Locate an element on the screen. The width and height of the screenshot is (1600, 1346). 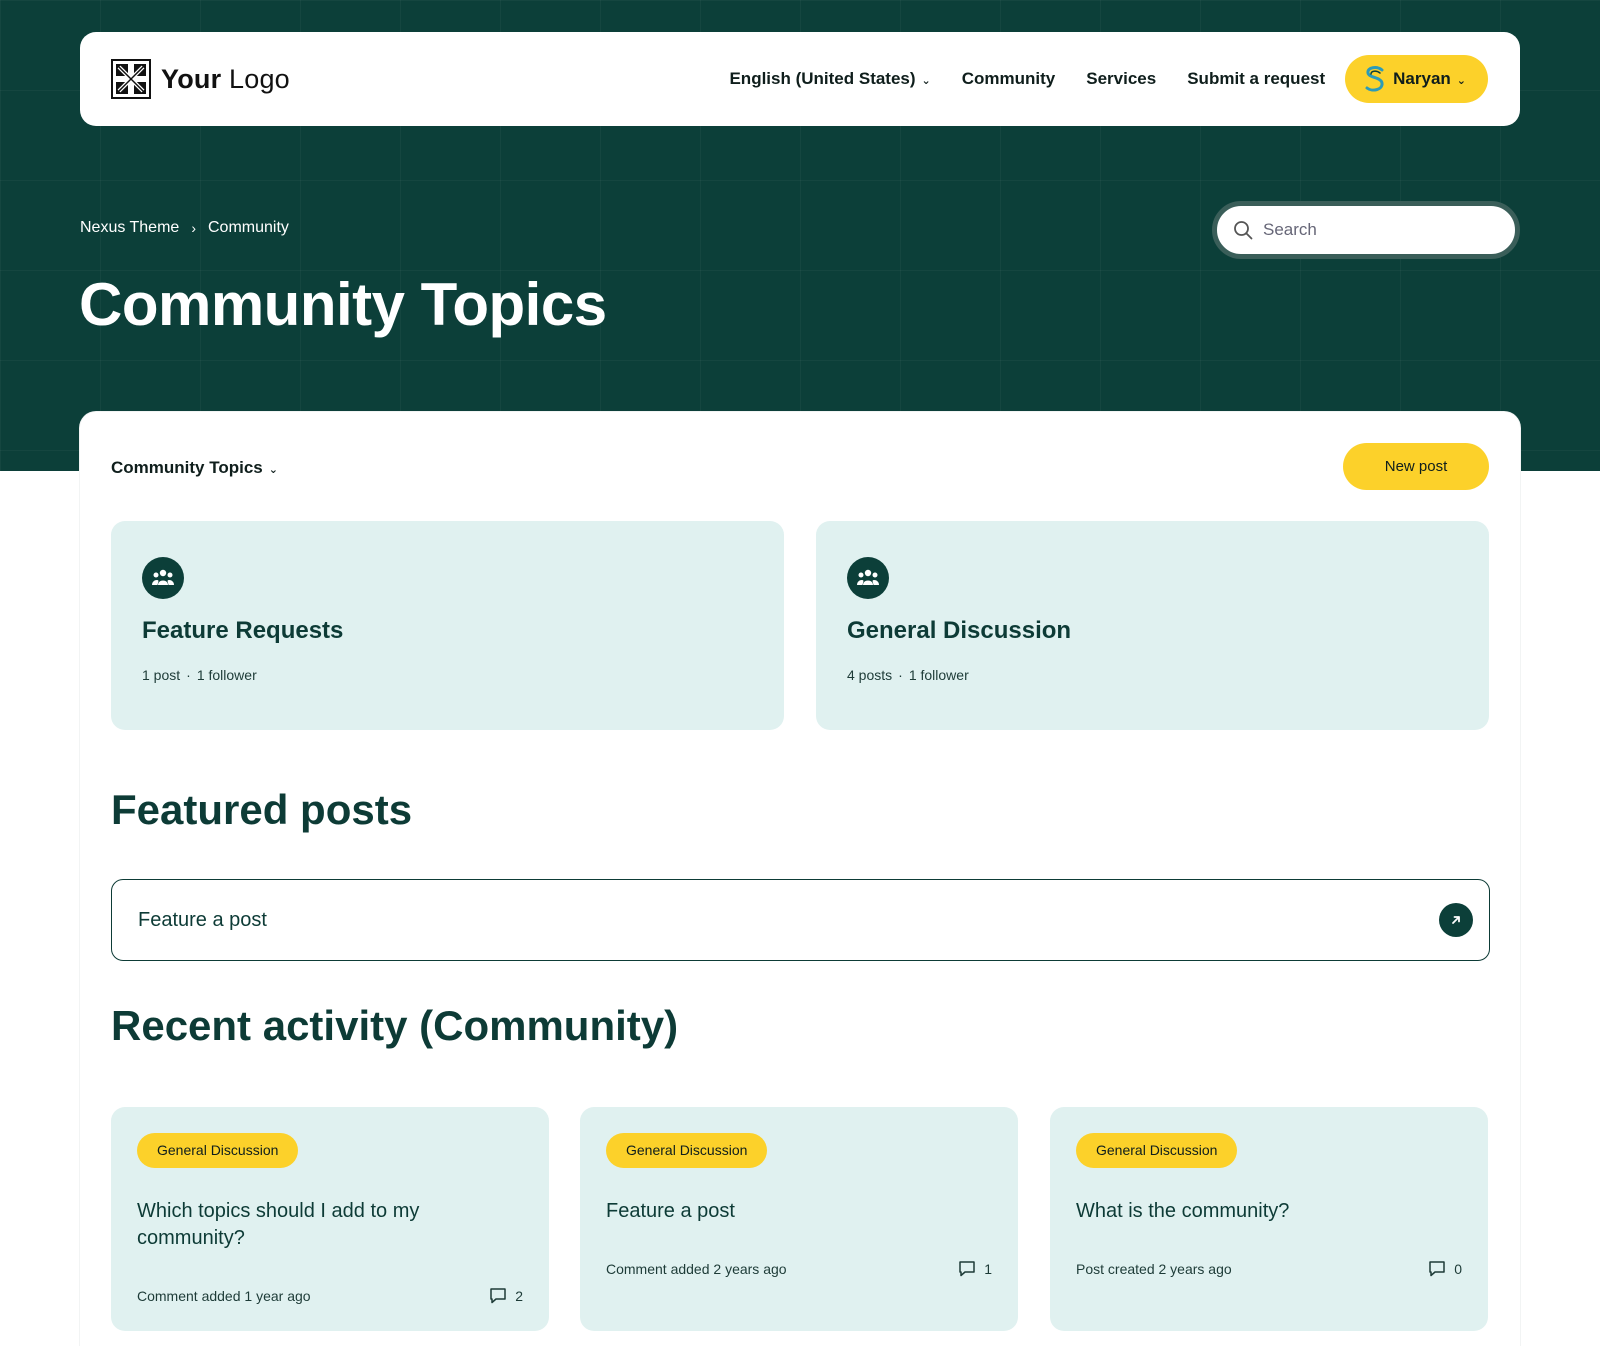
page-title: Community Topics is located at coordinates (343, 304).